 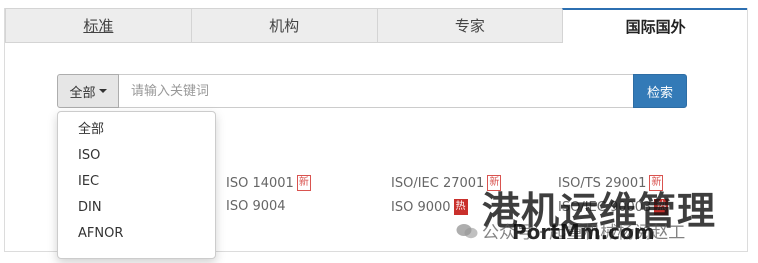 I want to click on tab-experts: 专家, so click(x=469, y=25).